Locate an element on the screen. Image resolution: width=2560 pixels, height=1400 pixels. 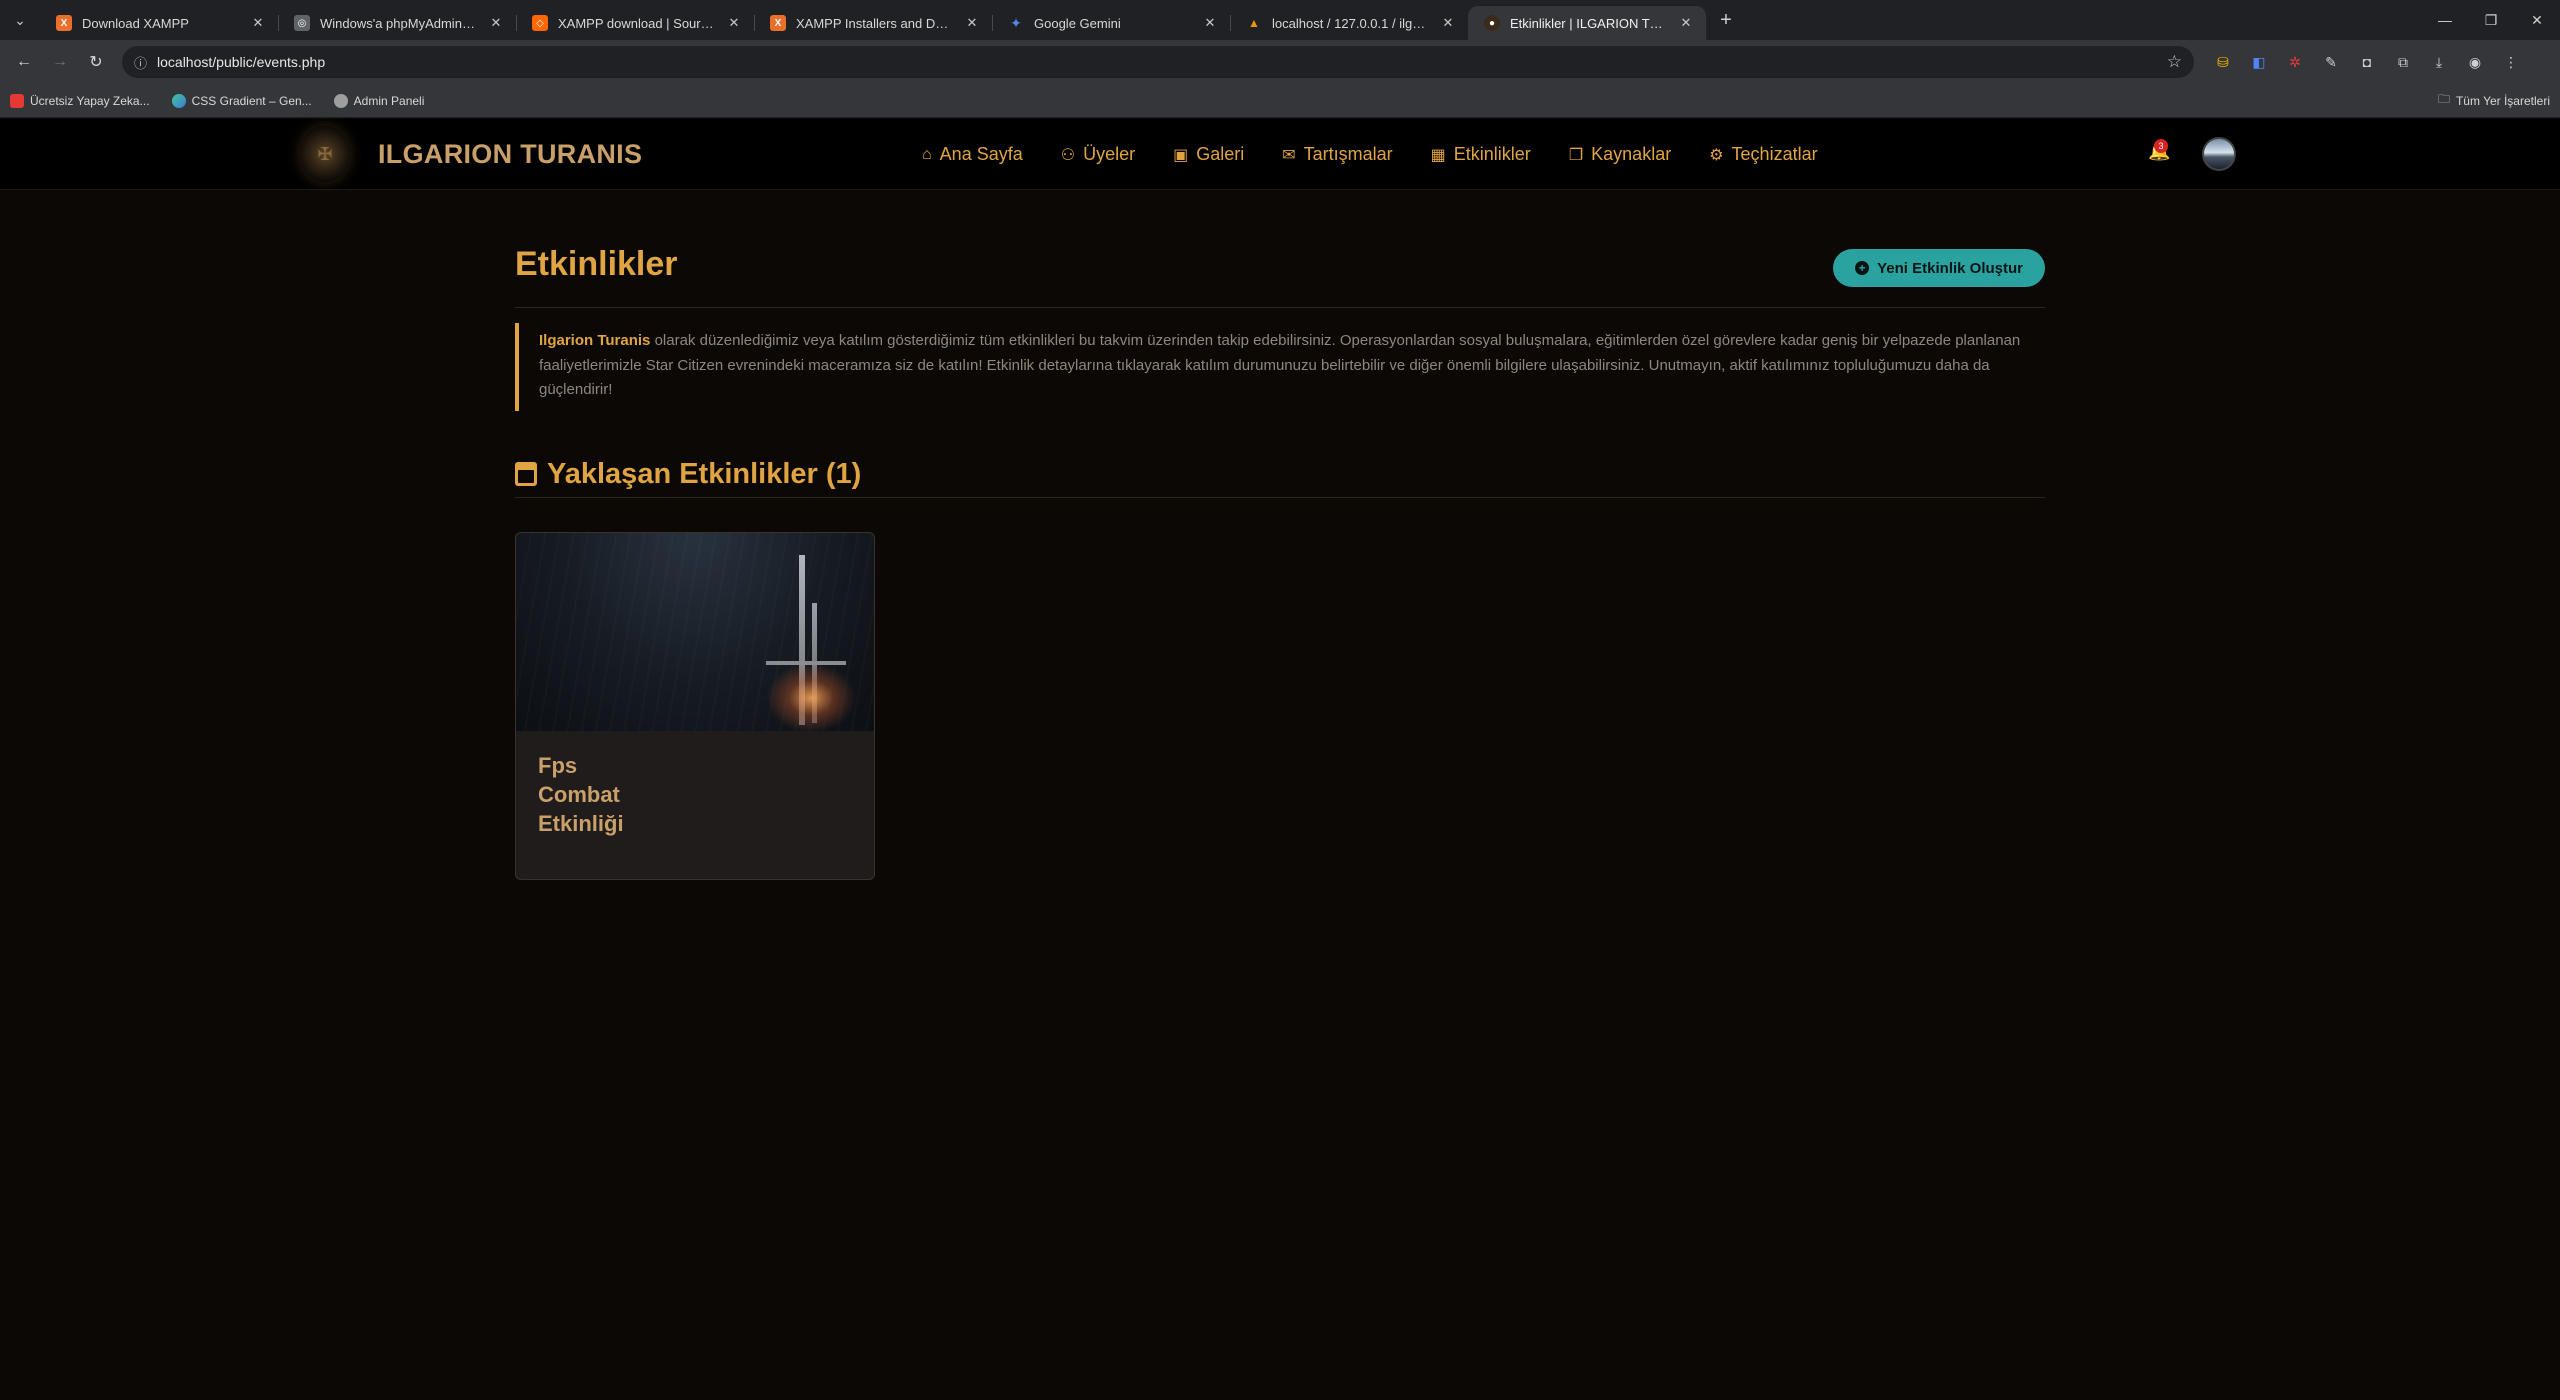
puzzle-icon: ⧉ is located at coordinates (2403, 62).